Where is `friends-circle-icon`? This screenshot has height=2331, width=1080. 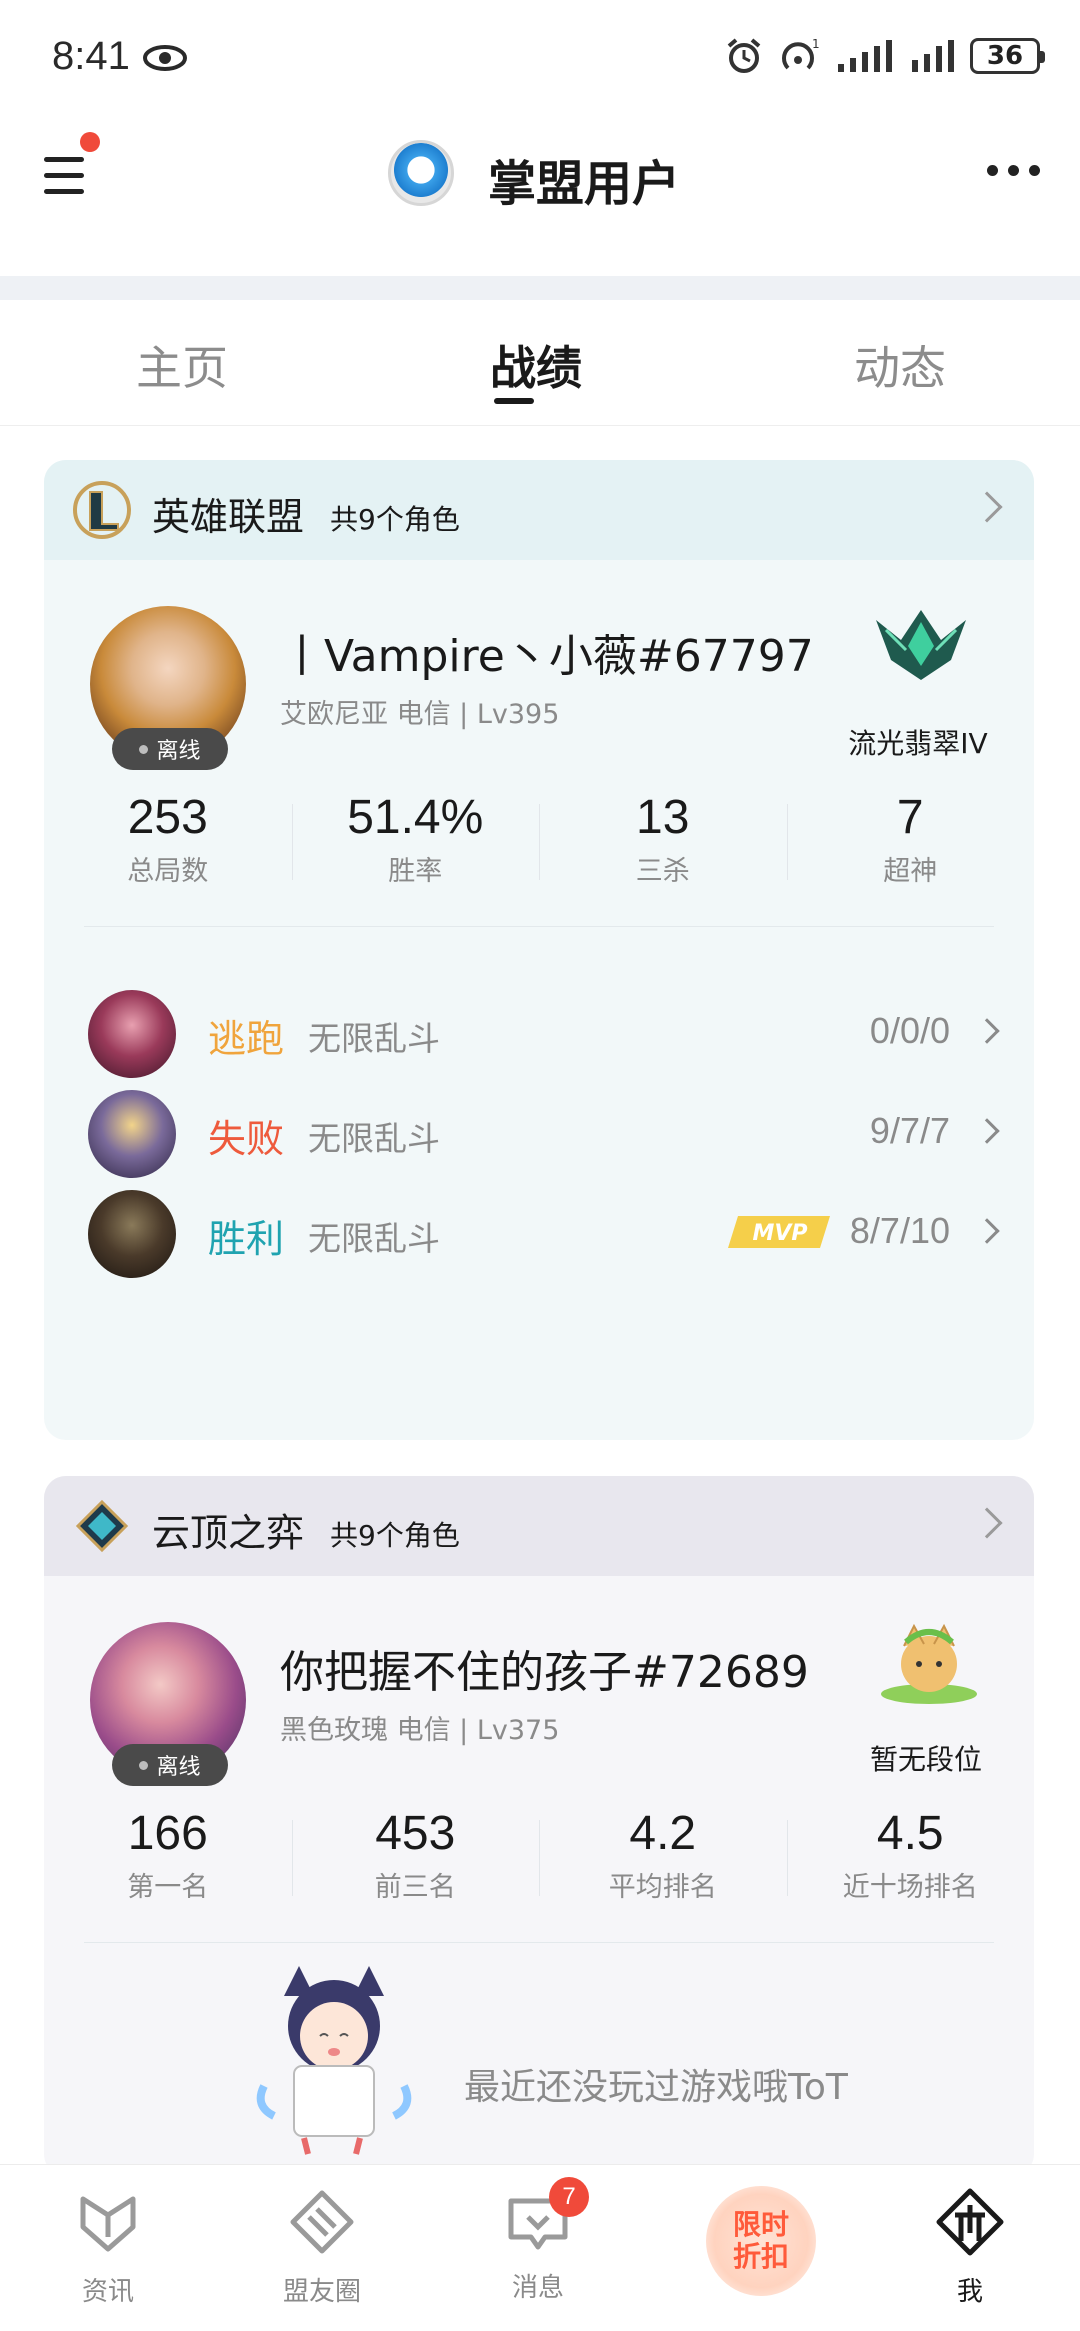
friends-circle-icon is located at coordinates (322, 2222).